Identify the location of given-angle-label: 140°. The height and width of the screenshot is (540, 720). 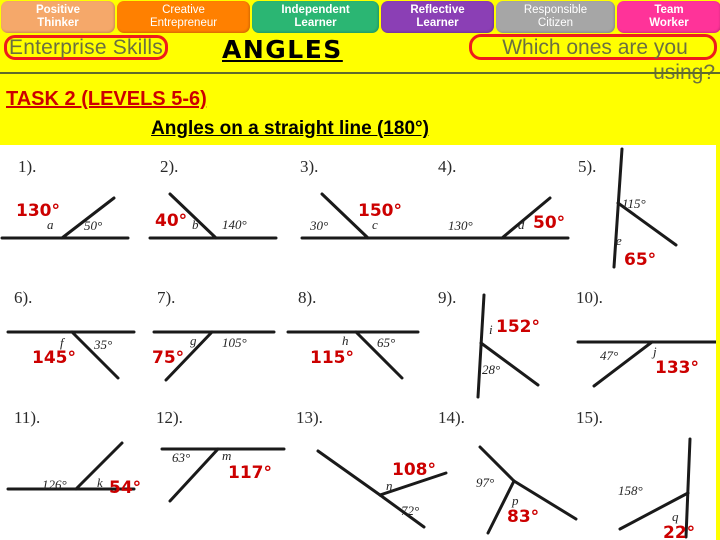
(234, 224).